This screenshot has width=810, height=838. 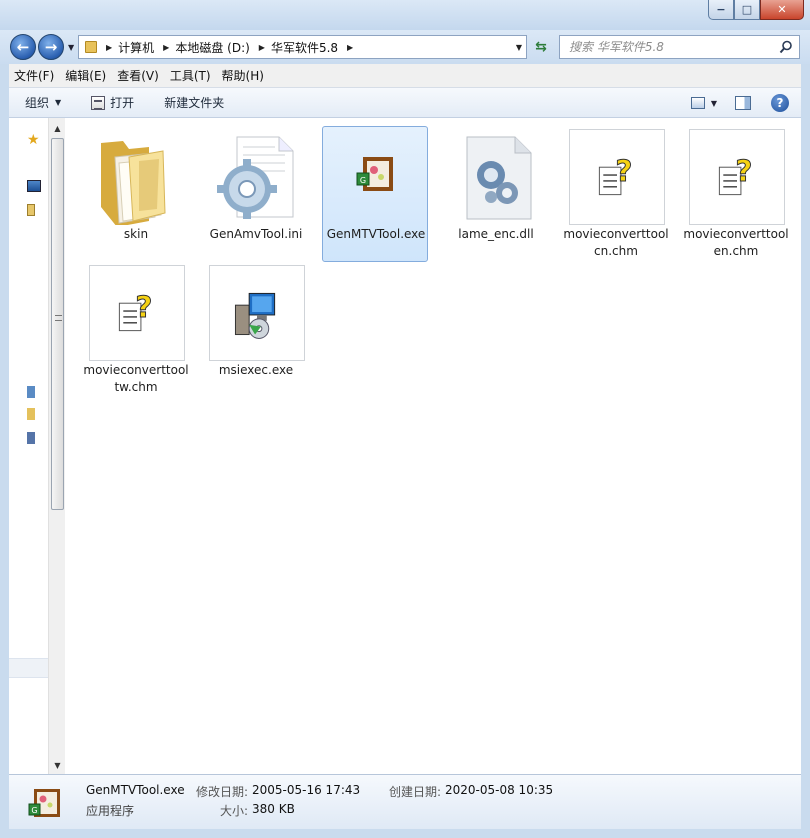 I want to click on size-label: 大小:, so click(x=234, y=811).